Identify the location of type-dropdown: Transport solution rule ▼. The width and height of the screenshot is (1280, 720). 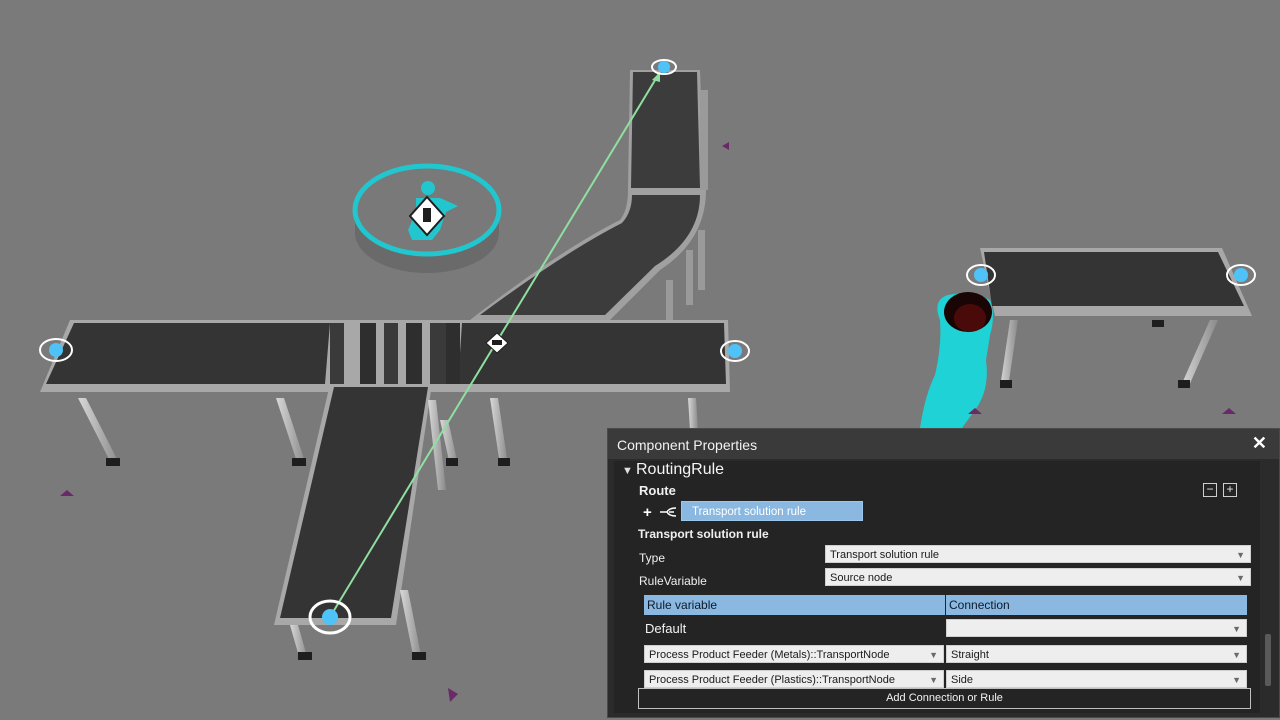
(1038, 554).